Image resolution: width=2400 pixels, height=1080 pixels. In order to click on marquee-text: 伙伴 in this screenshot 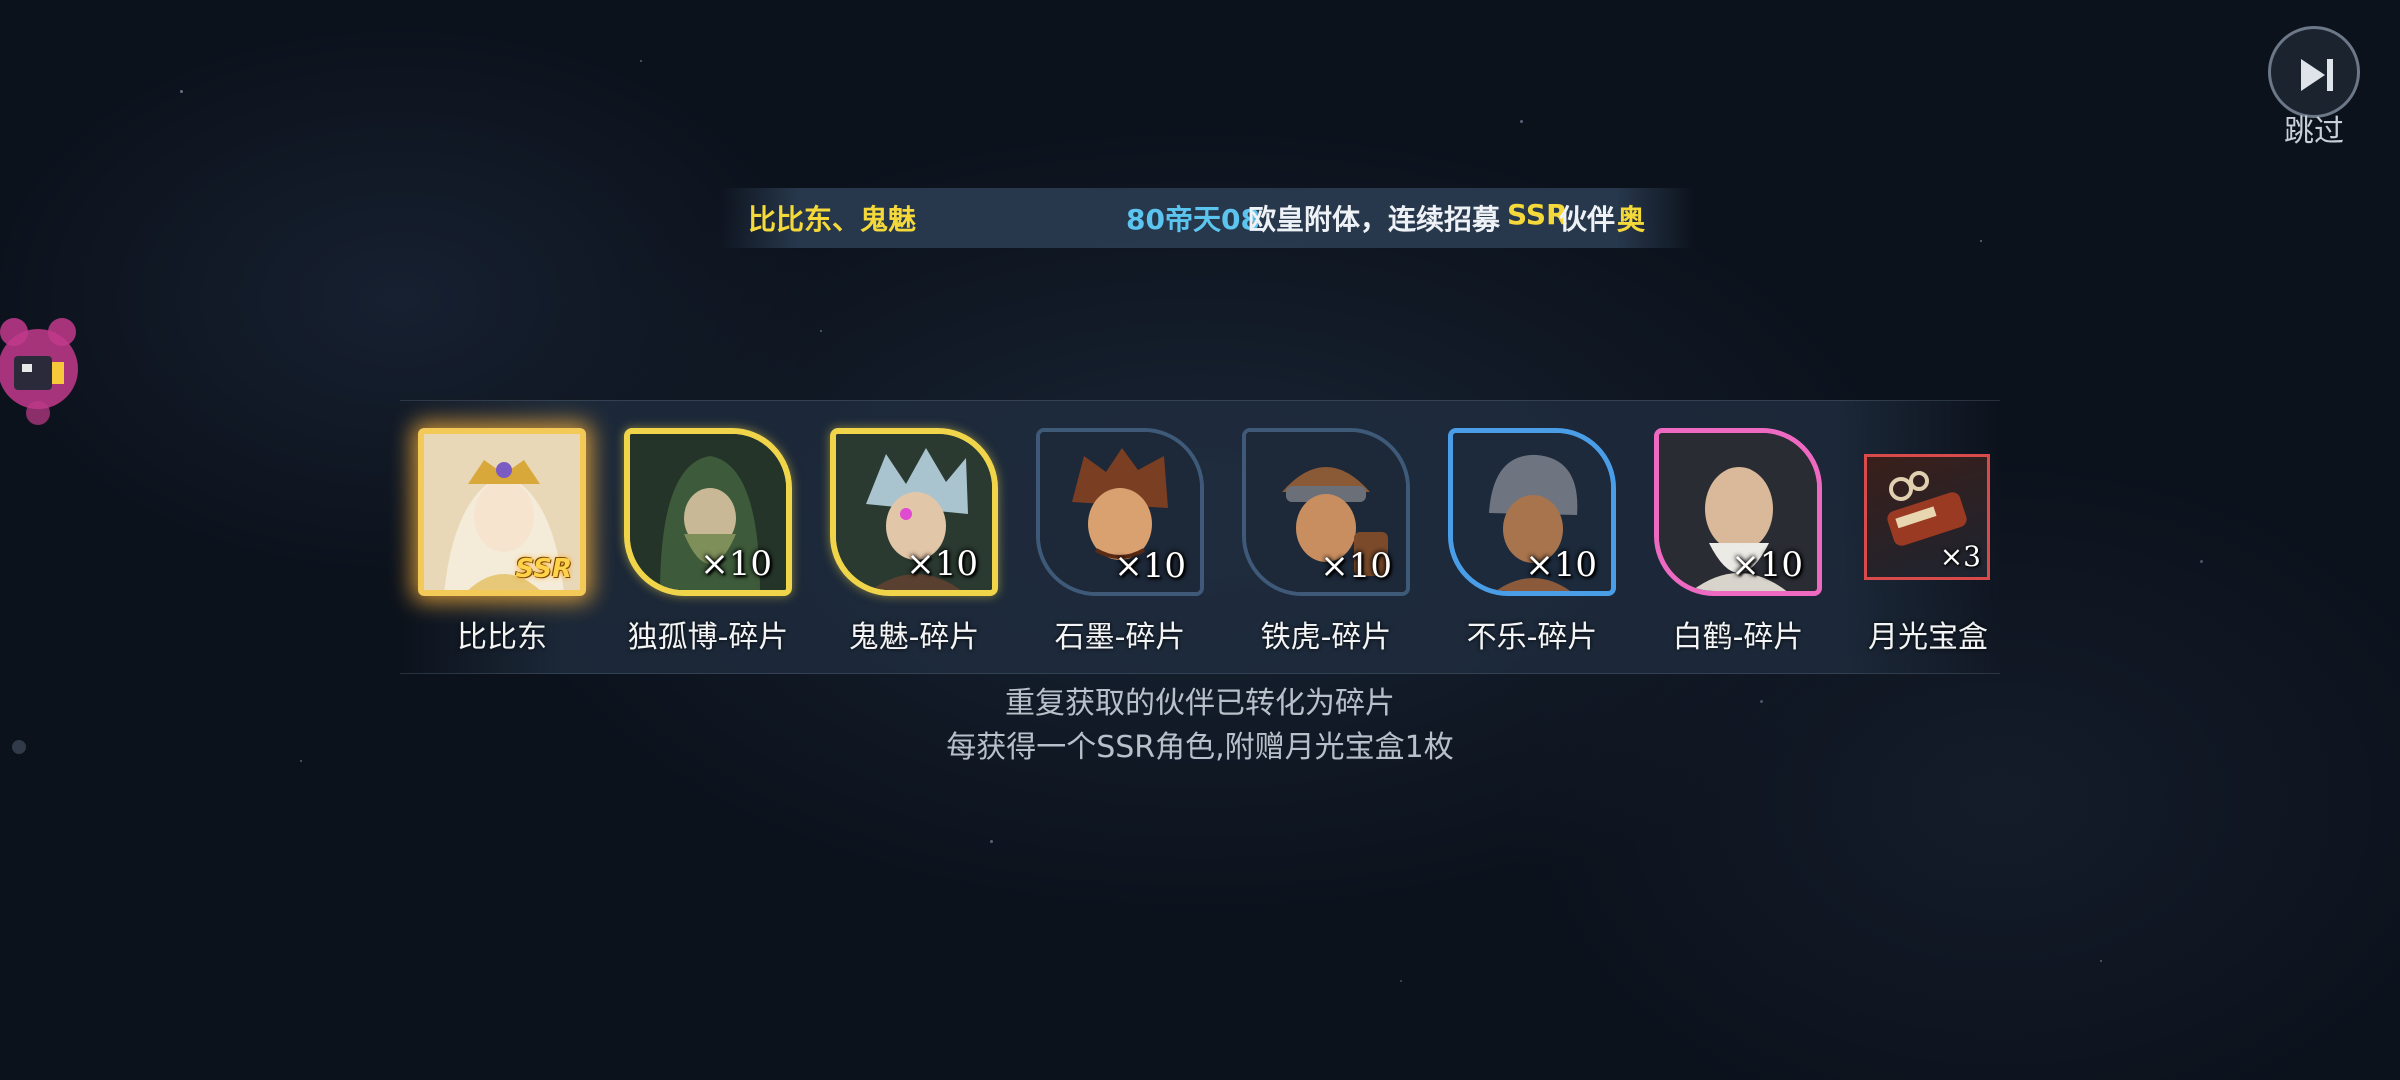, I will do `click(1587, 219)`.